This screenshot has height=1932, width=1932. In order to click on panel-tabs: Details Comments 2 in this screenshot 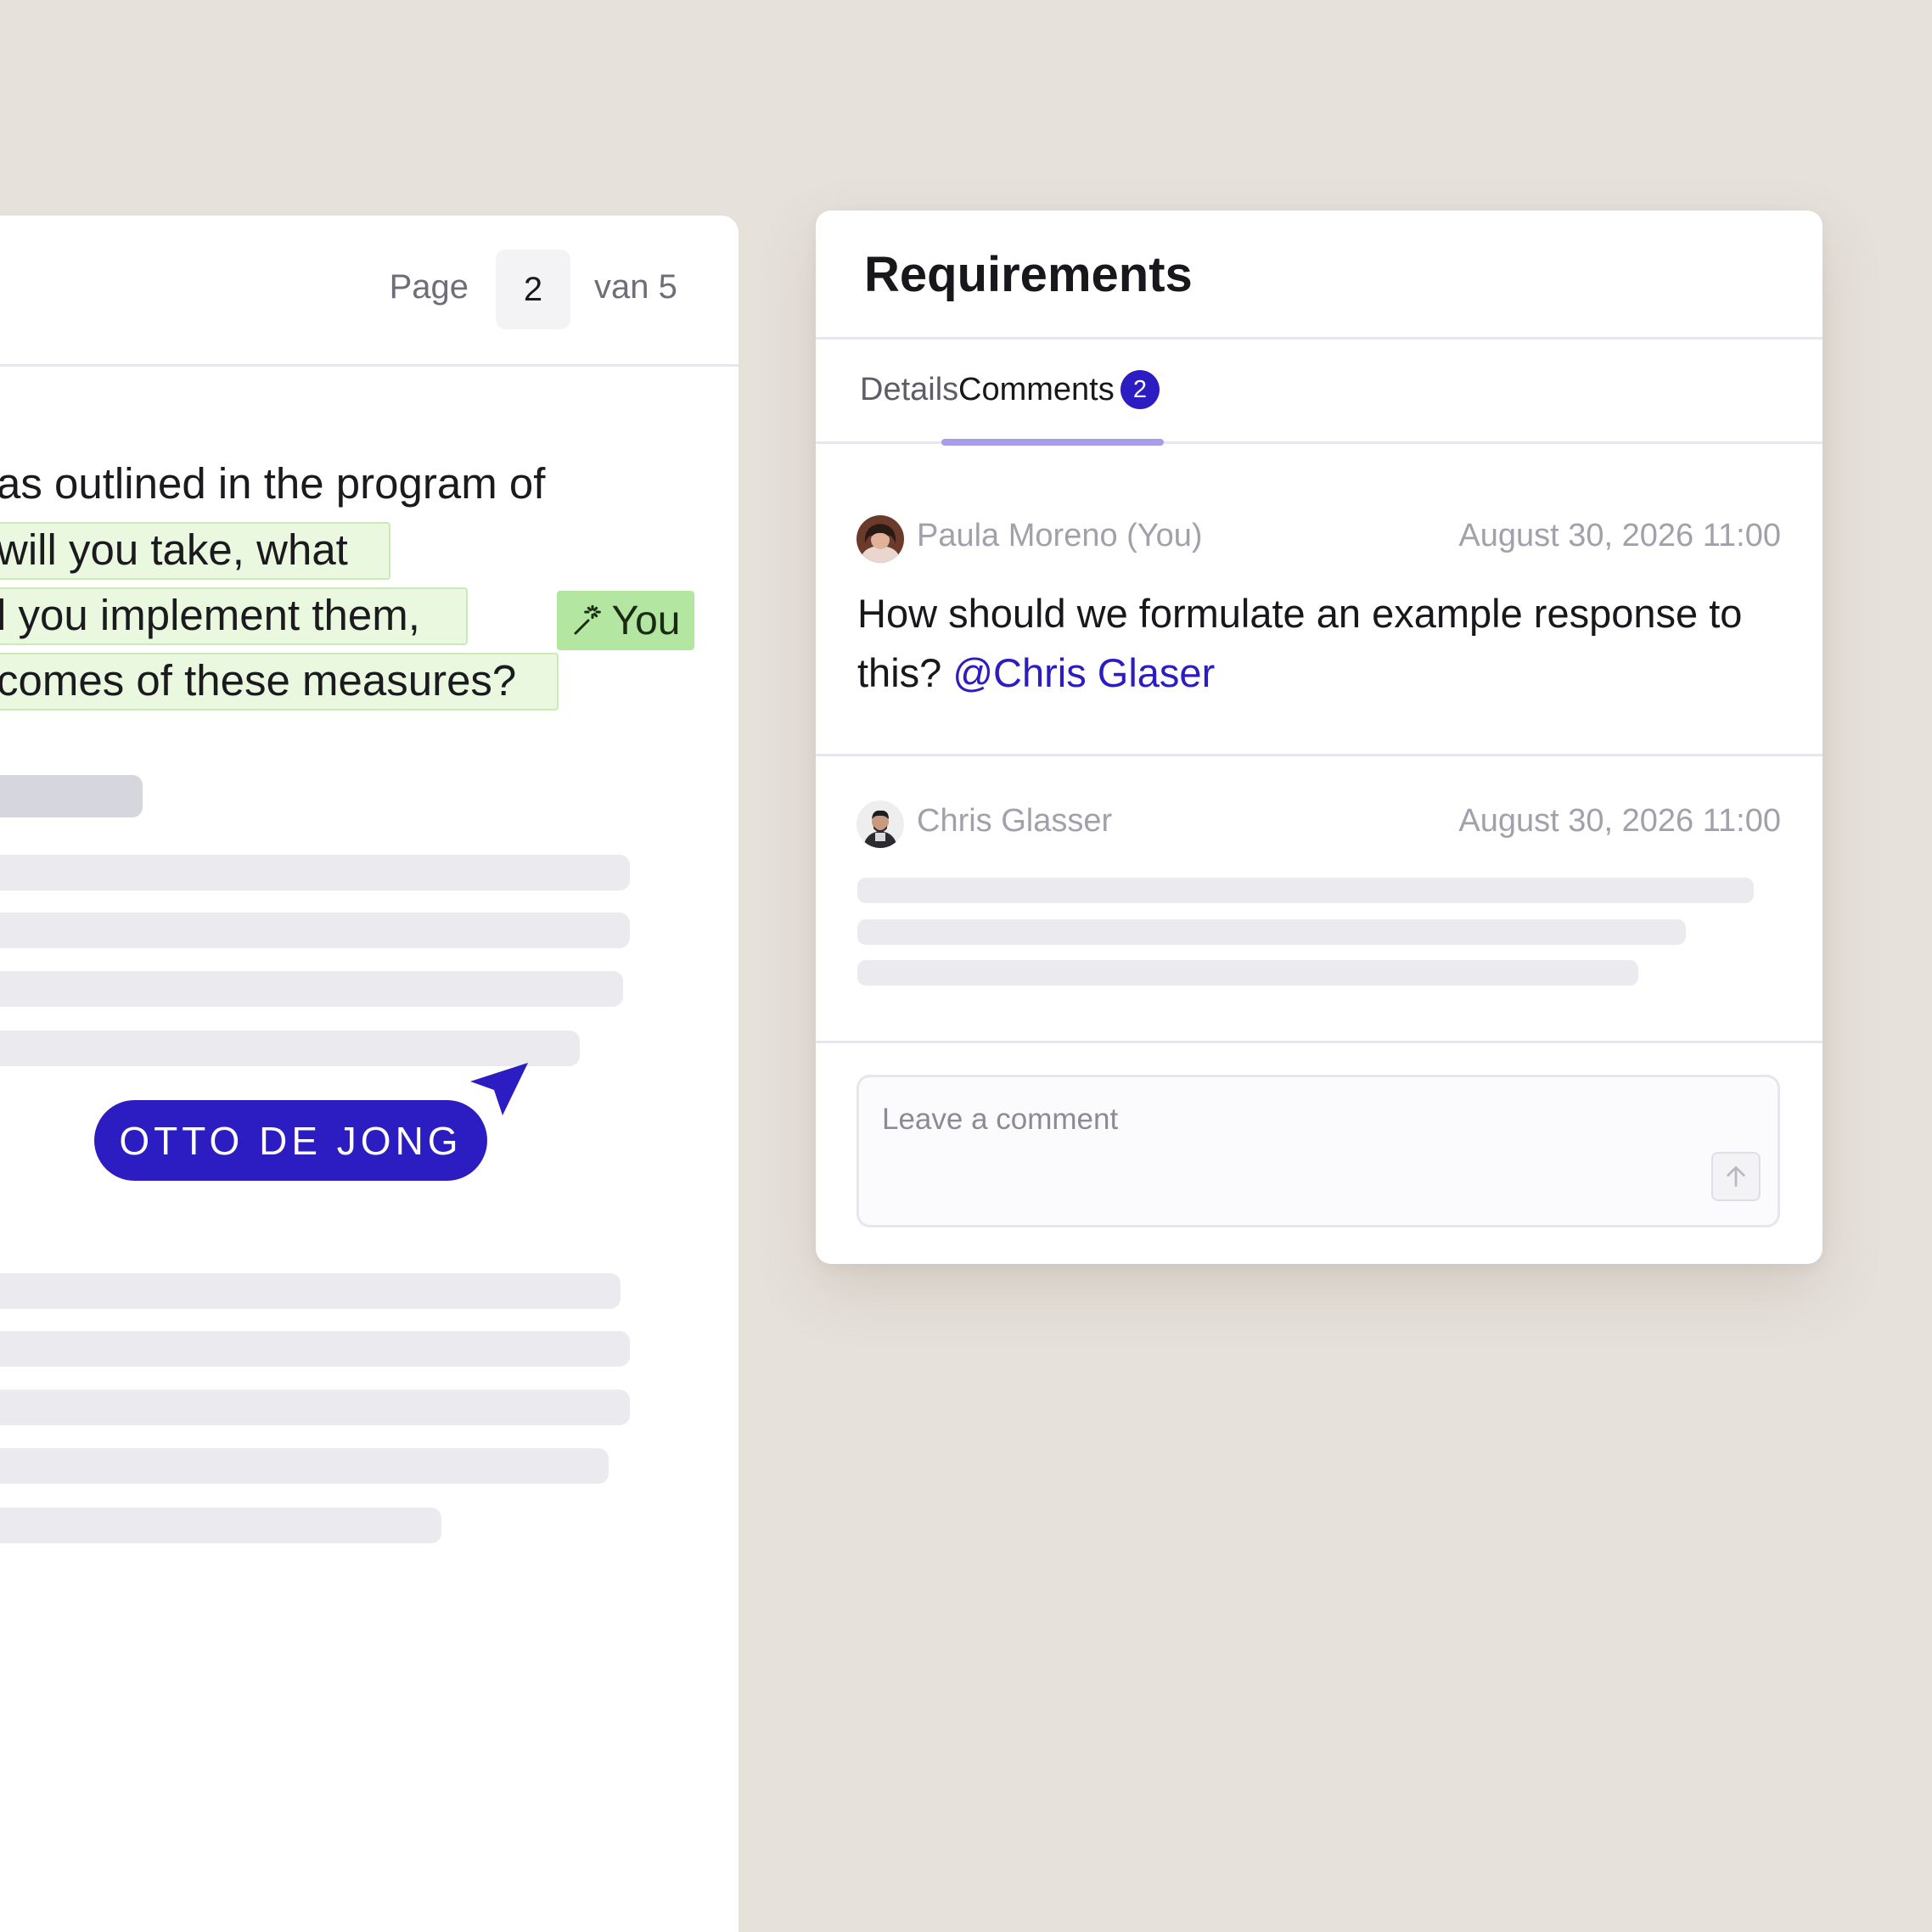, I will do `click(1319, 393)`.